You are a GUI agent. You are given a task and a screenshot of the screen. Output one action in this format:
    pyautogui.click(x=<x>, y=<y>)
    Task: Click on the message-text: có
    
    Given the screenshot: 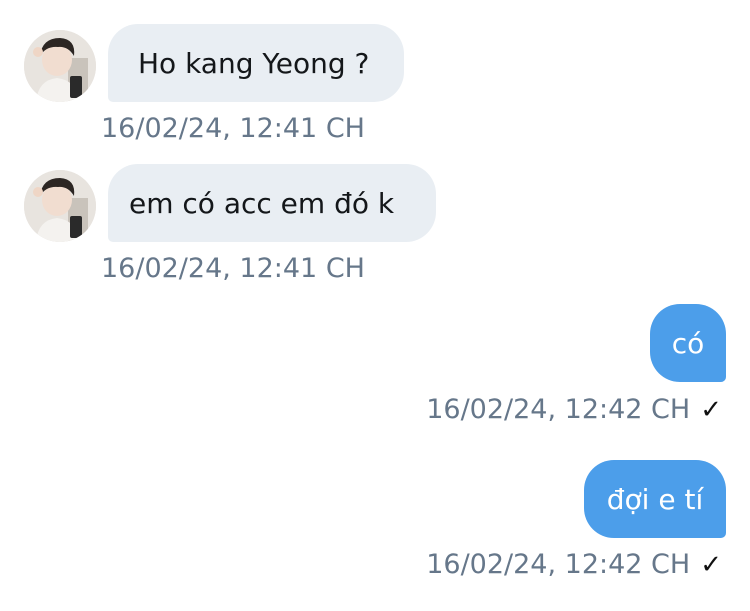 What is the action you would take?
    pyautogui.click(x=688, y=343)
    